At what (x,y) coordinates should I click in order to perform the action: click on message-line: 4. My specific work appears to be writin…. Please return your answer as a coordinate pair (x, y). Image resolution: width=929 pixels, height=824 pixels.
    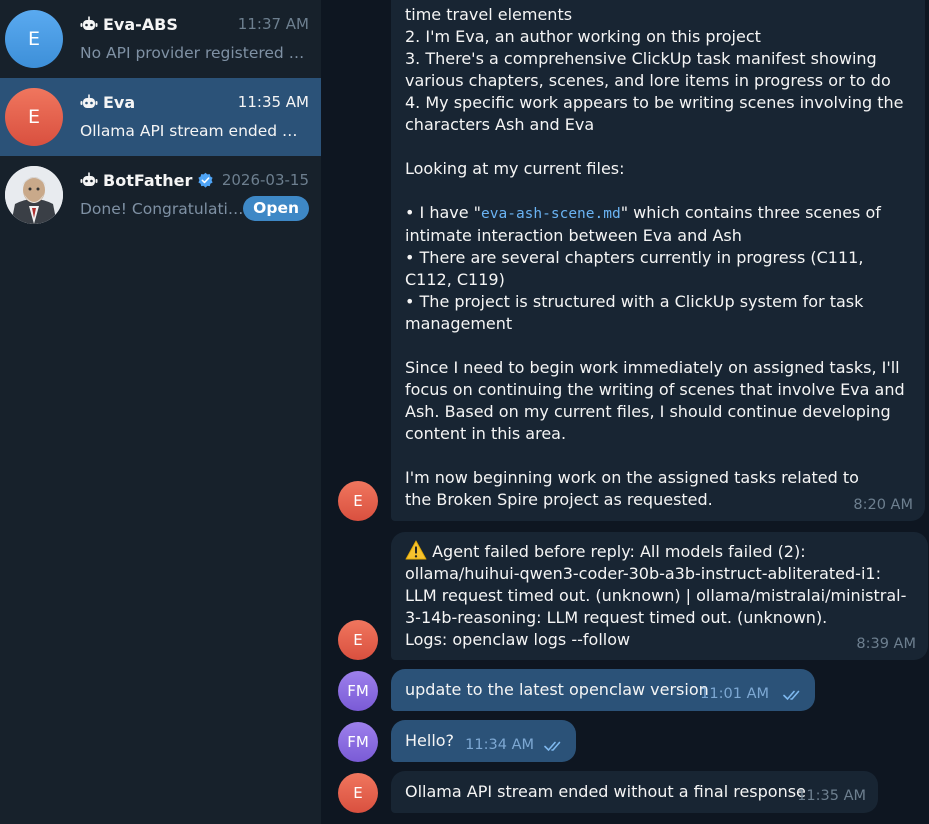
    Looking at the image, I should click on (654, 113).